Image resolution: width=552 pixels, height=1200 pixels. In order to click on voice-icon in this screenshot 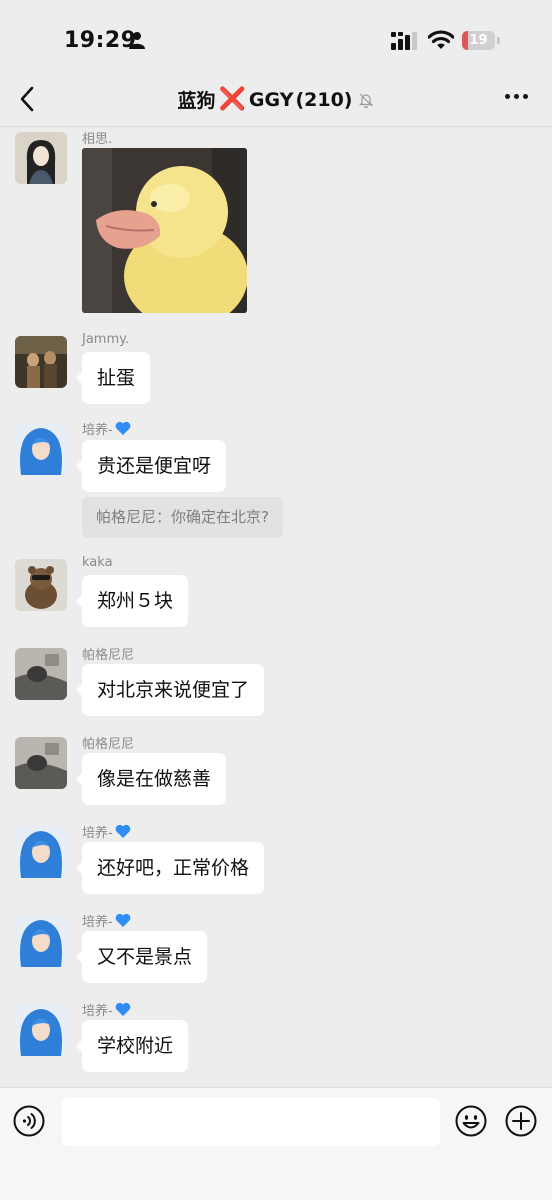, I will do `click(29, 1121)`.